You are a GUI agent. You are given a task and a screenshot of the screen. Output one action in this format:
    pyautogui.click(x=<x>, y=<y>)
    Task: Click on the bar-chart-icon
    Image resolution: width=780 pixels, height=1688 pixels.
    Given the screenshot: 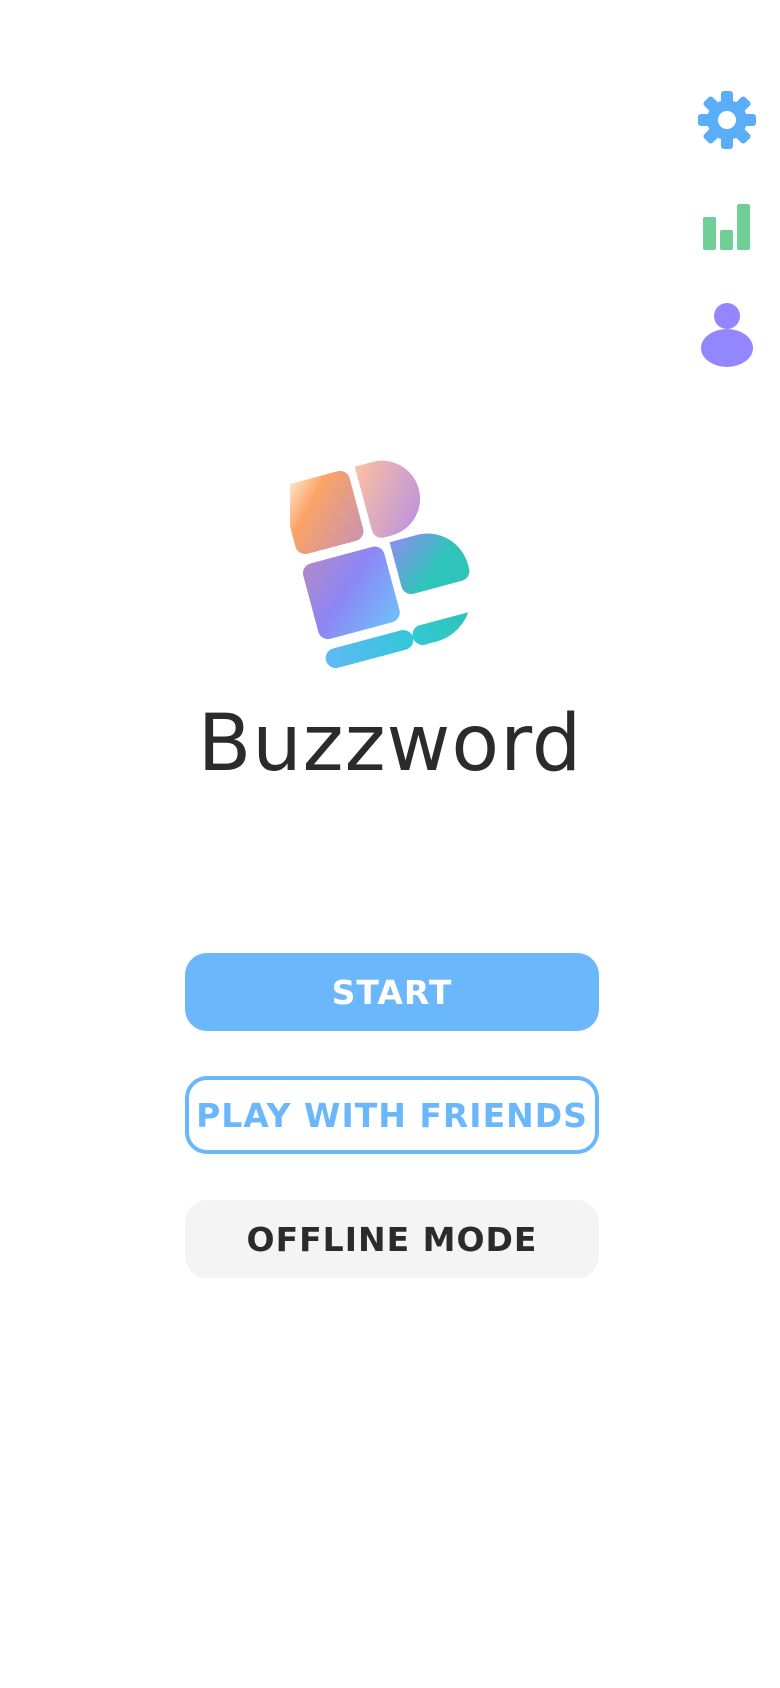 What is the action you would take?
    pyautogui.click(x=726, y=227)
    